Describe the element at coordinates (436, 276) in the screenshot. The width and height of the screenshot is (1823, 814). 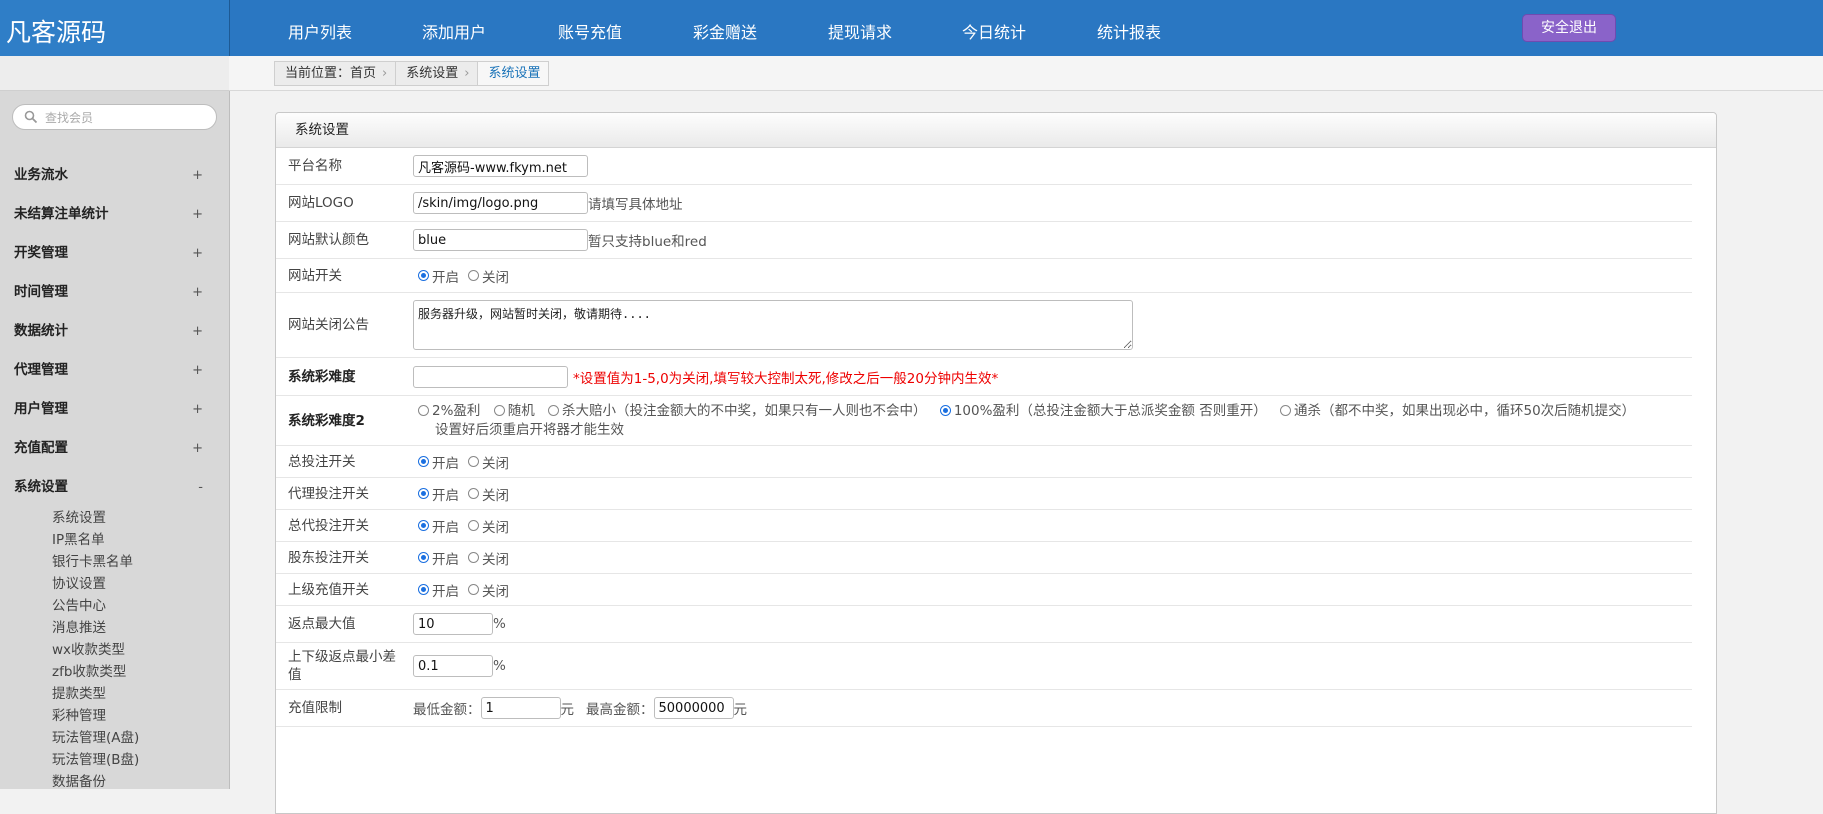
I see `site-switch-on-radio: 开启` at that location.